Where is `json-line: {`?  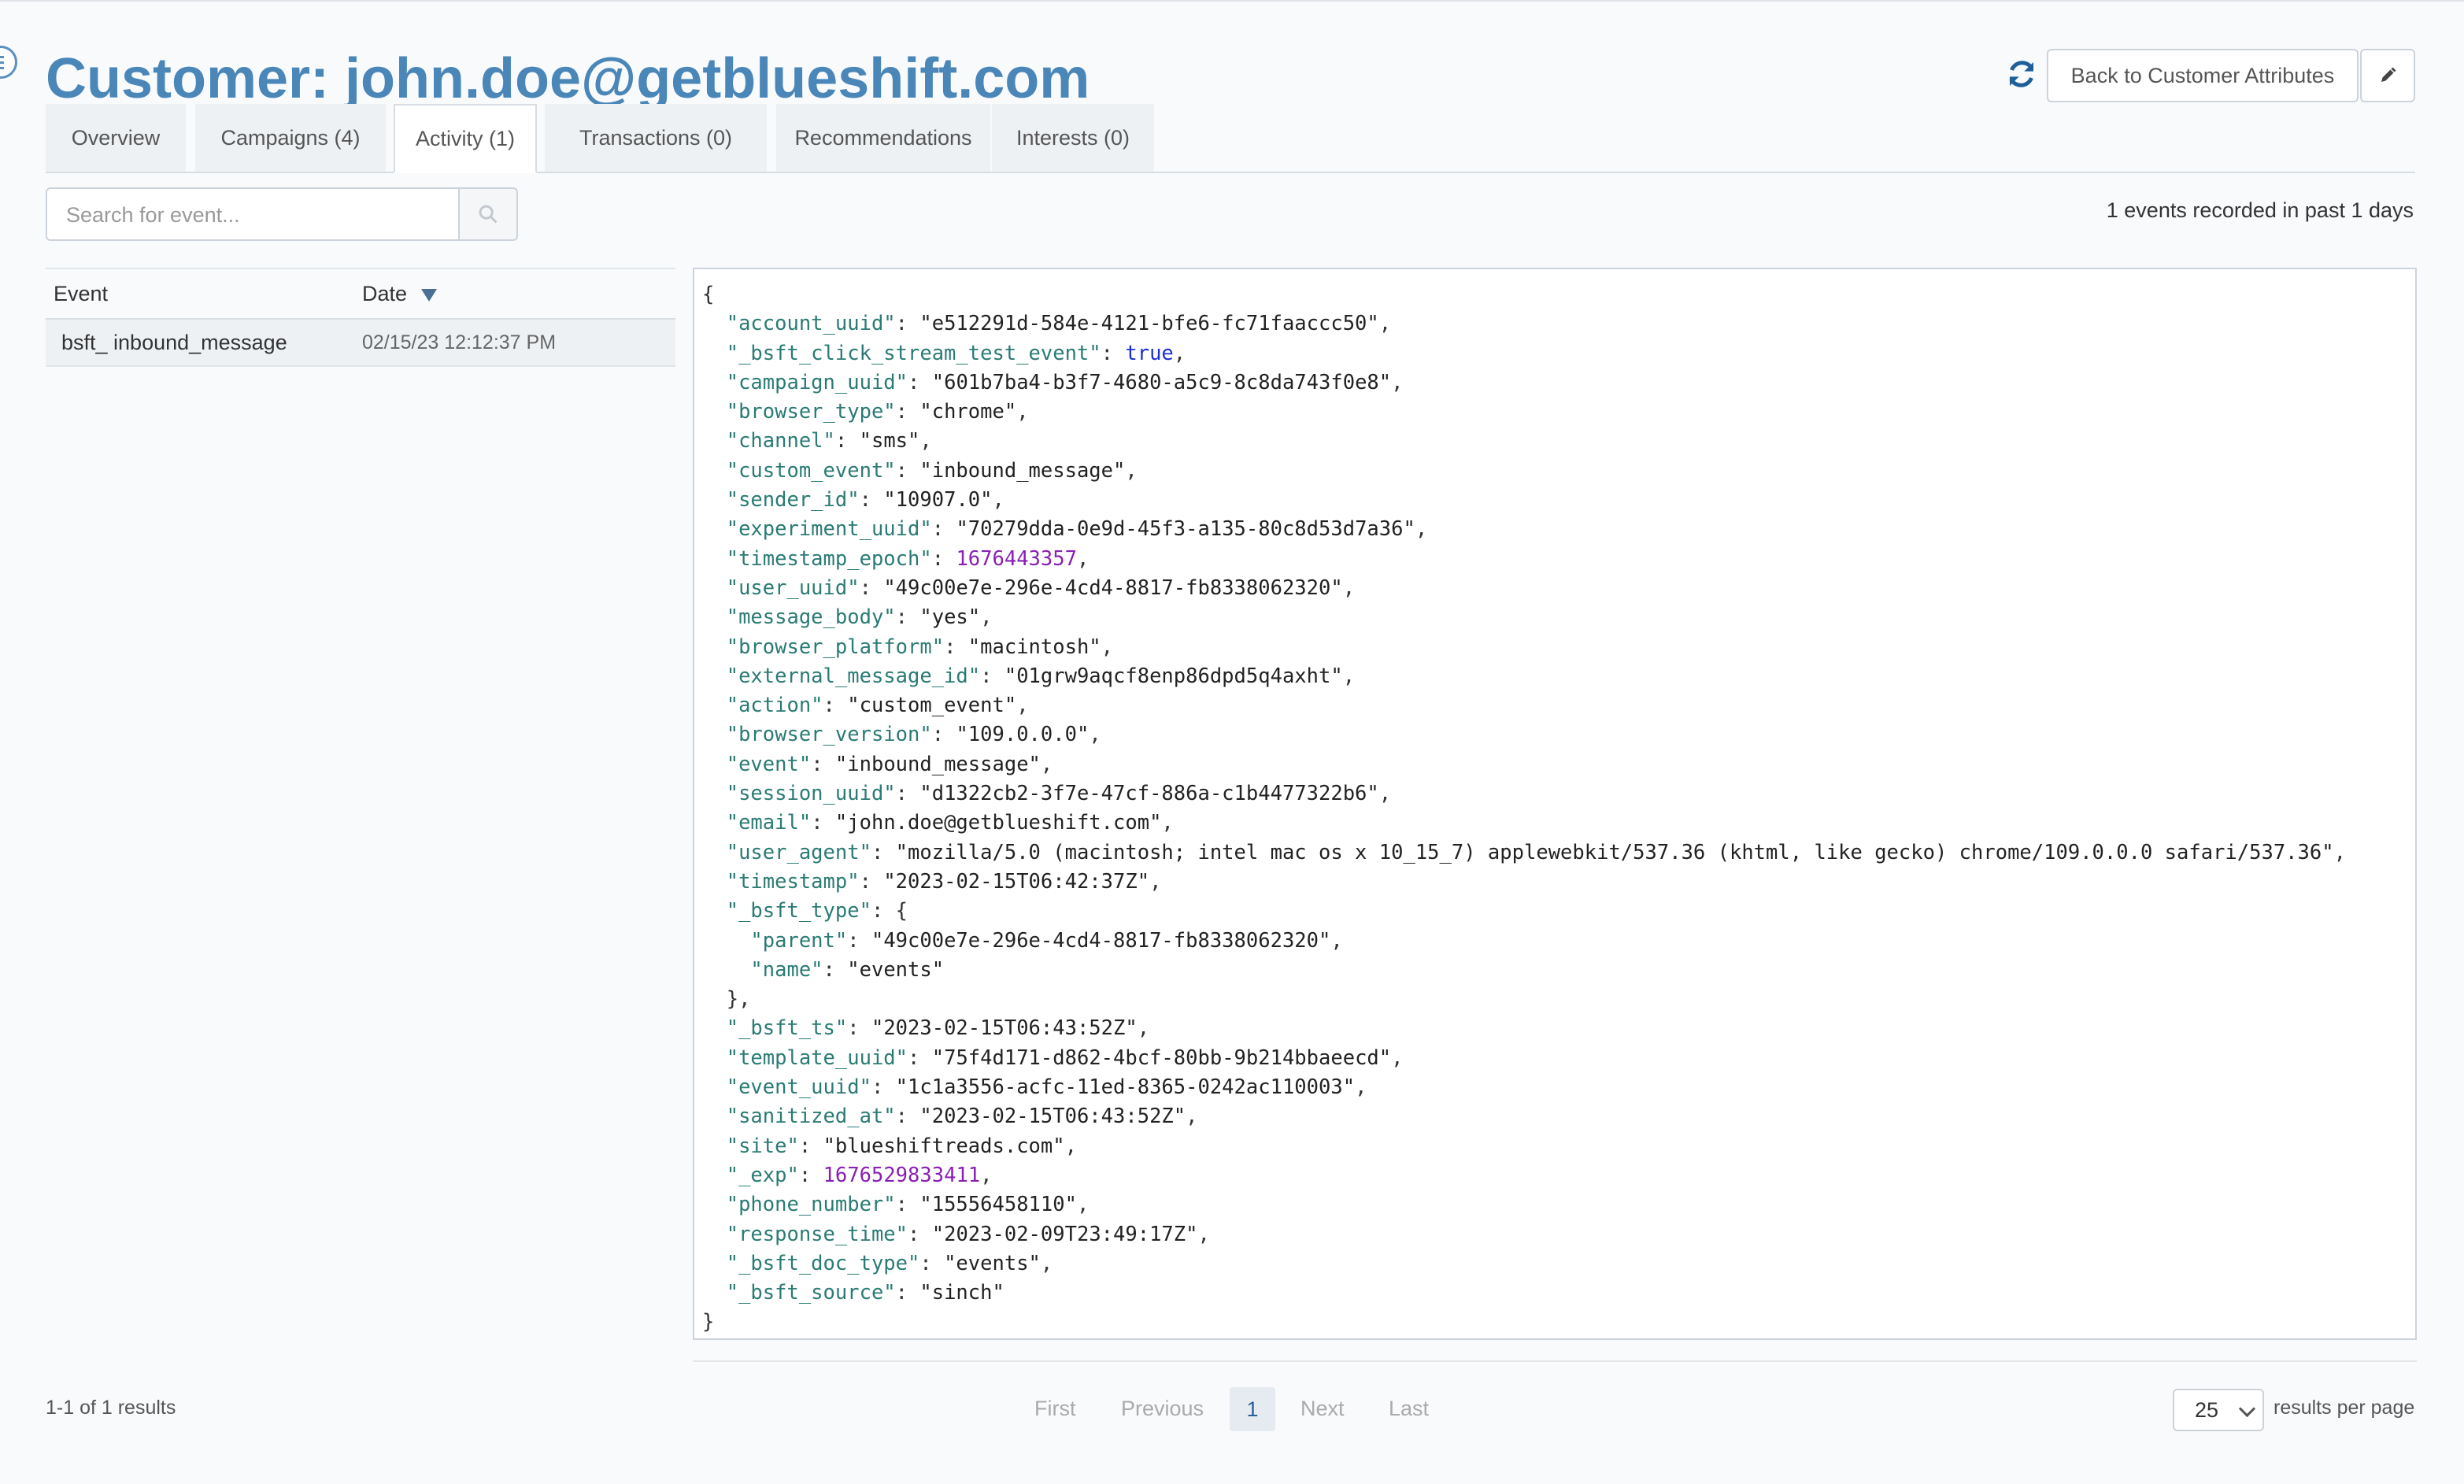
json-line: { is located at coordinates (708, 295).